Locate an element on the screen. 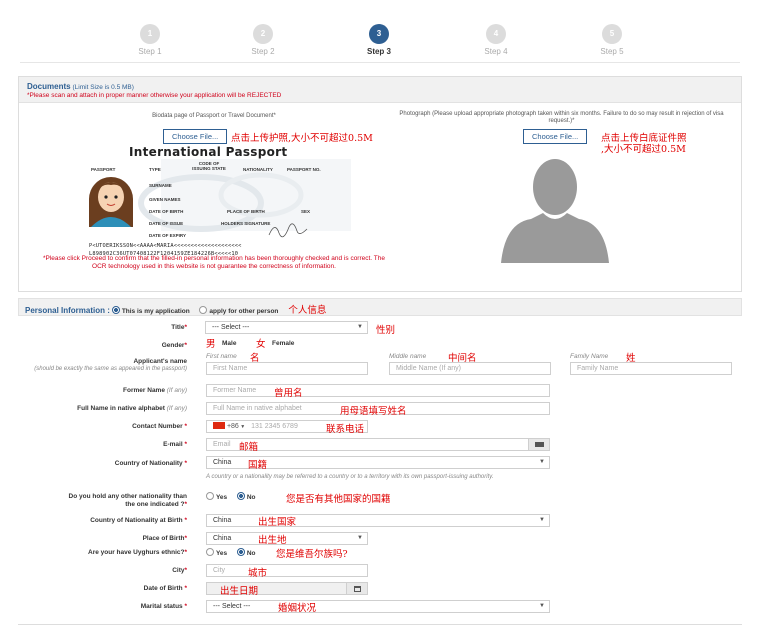 The width and height of the screenshot is (760, 632). envelope-icon is located at coordinates (539, 444).